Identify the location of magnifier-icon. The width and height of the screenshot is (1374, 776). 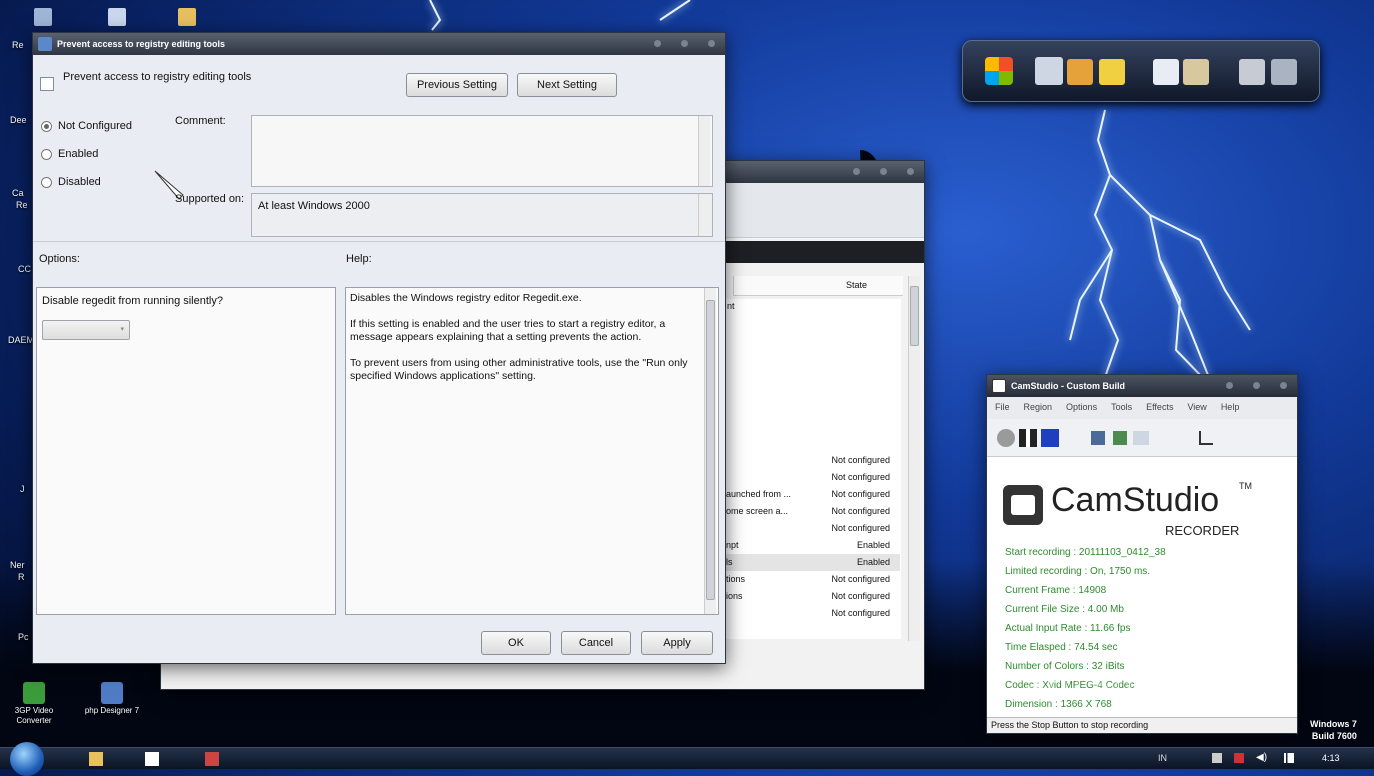
(1080, 72).